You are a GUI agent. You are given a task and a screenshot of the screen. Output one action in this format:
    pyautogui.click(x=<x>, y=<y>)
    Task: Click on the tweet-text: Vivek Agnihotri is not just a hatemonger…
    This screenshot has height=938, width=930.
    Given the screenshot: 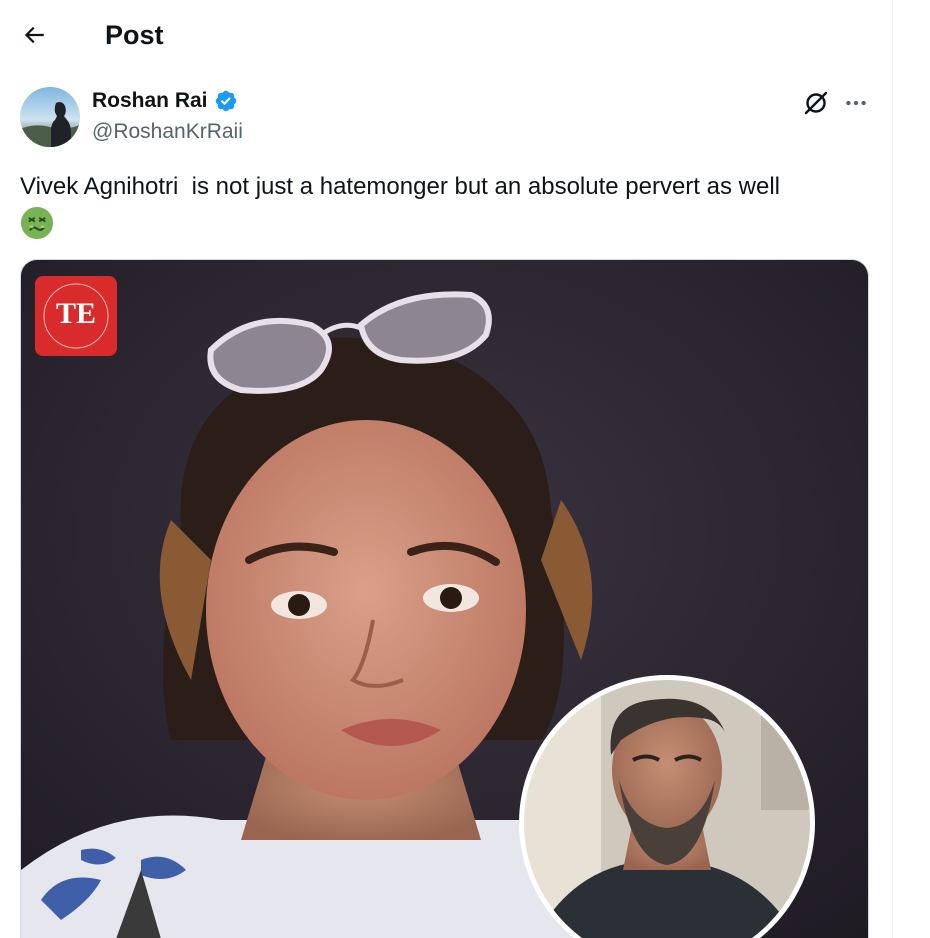 What is the action you would take?
    pyautogui.click(x=400, y=186)
    